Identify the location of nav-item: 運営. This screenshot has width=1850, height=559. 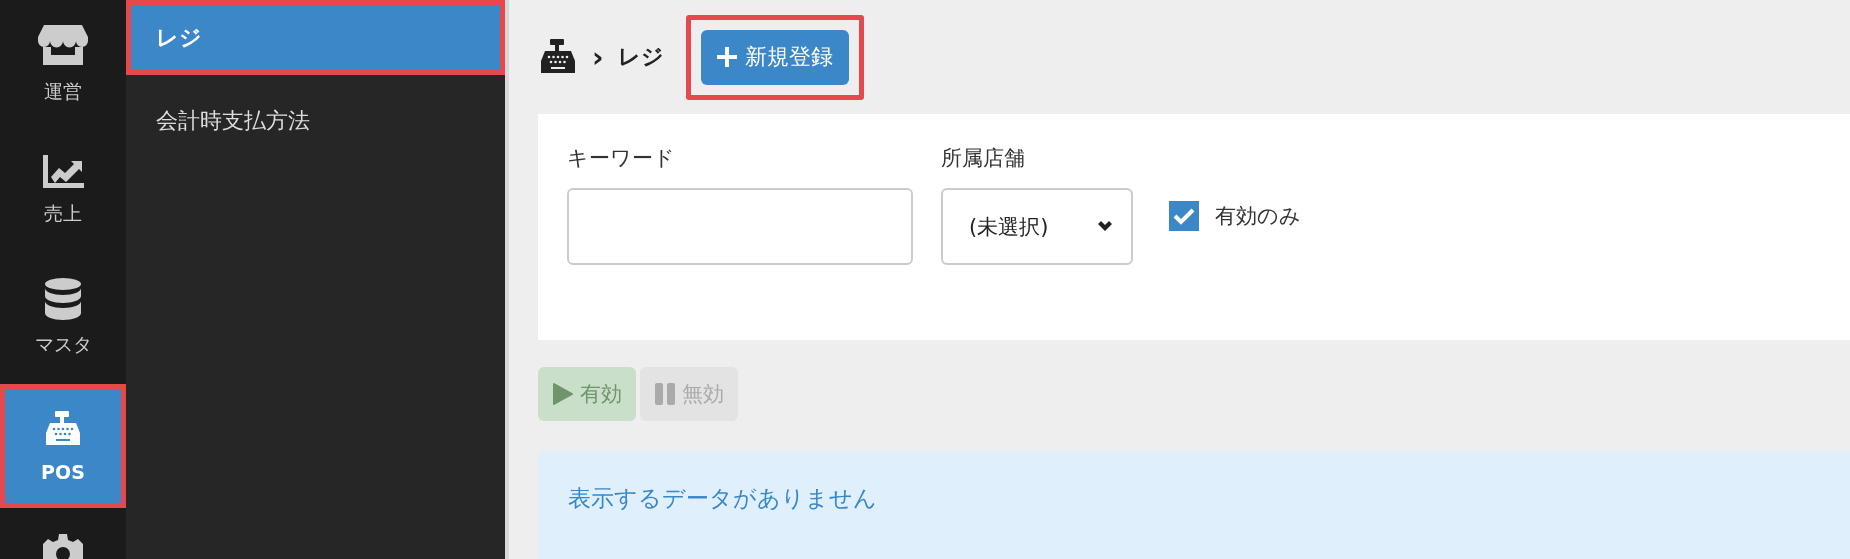
(63, 63).